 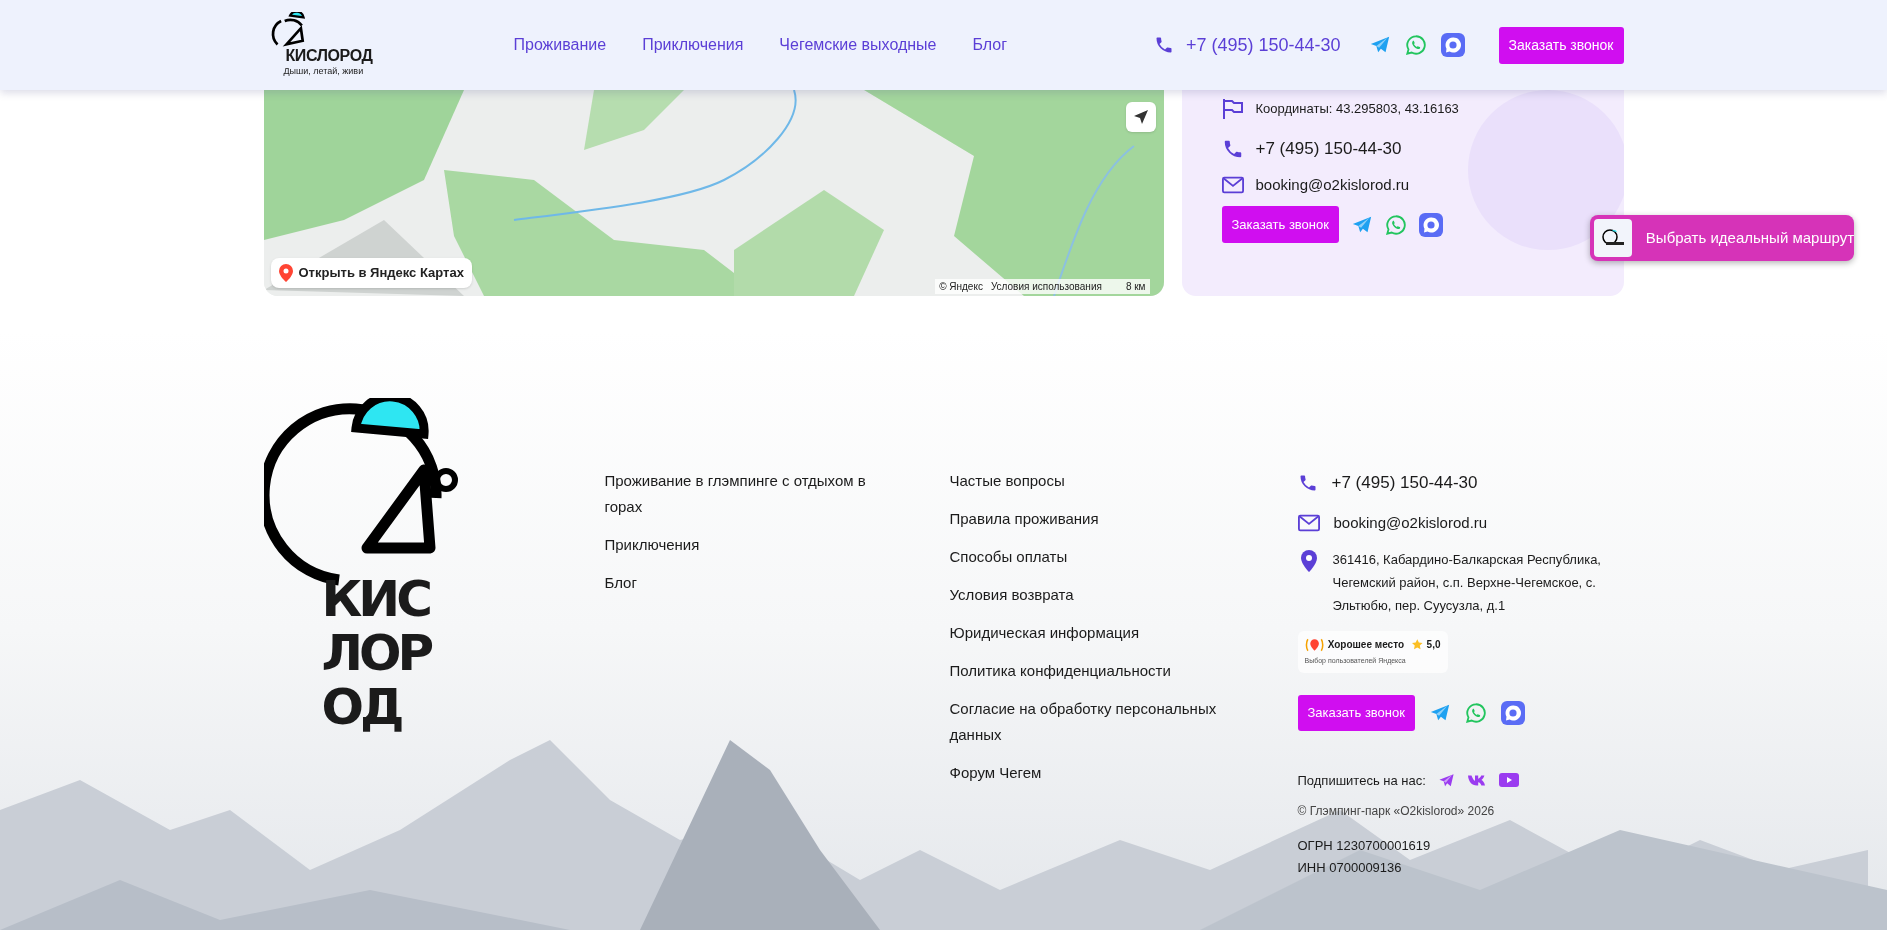 What do you see at coordinates (1396, 811) in the screenshot?
I see `copyright-text: © Глэмпинг-парк «O2kislorod» 2026` at bounding box center [1396, 811].